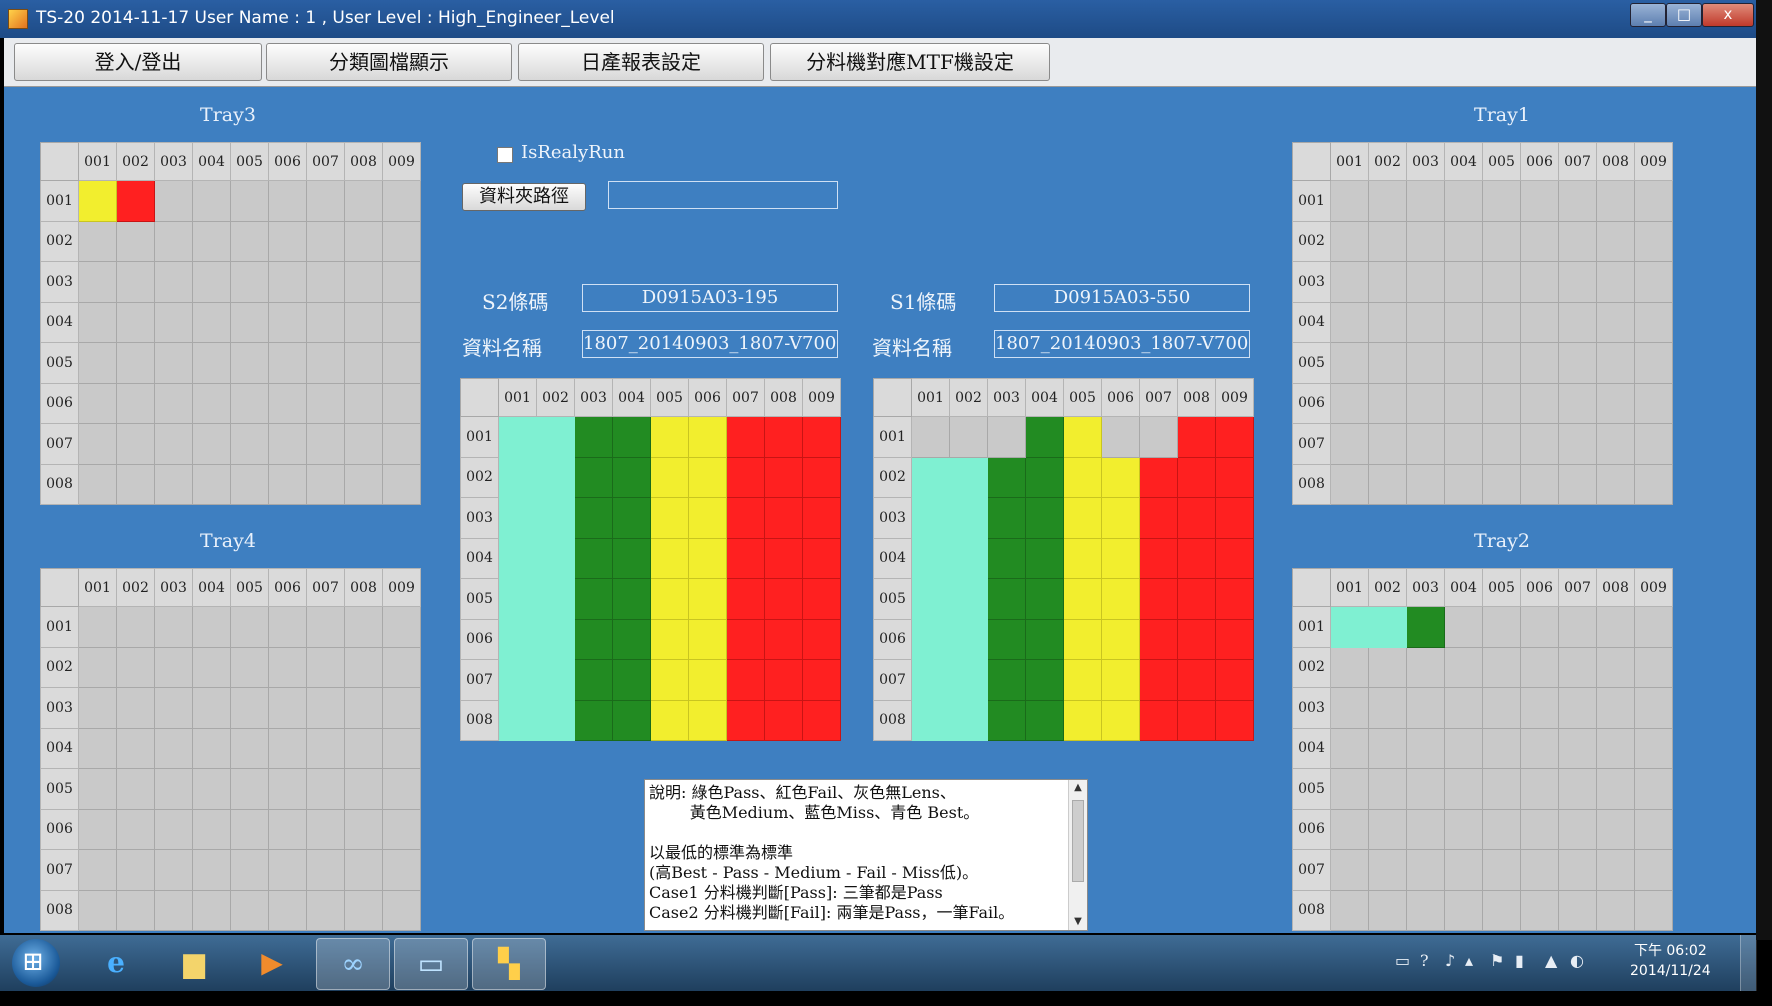  What do you see at coordinates (710, 298) in the screenshot?
I see `s2-code-field: D0915A03-195` at bounding box center [710, 298].